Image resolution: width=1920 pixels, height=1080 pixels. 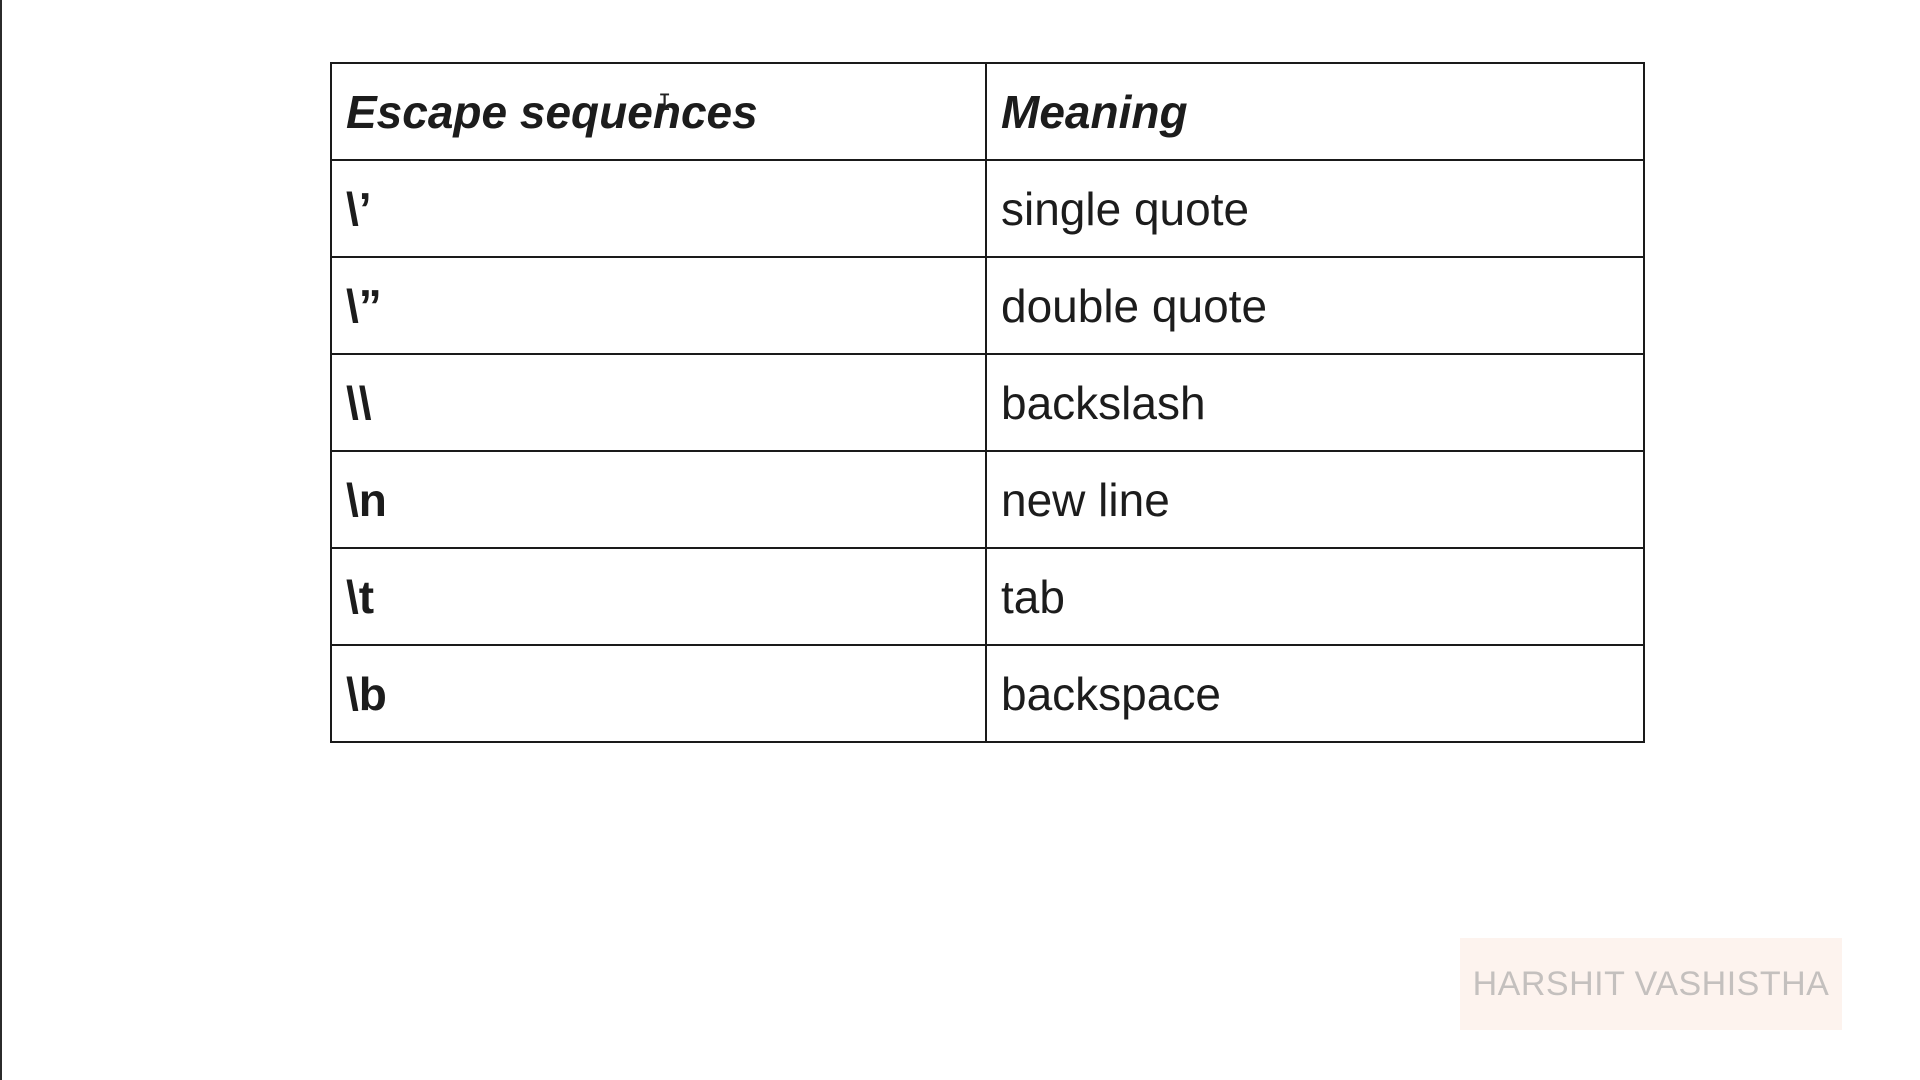 I want to click on watermark-text: HARSHIT VASHISTHA, so click(x=1651, y=983).